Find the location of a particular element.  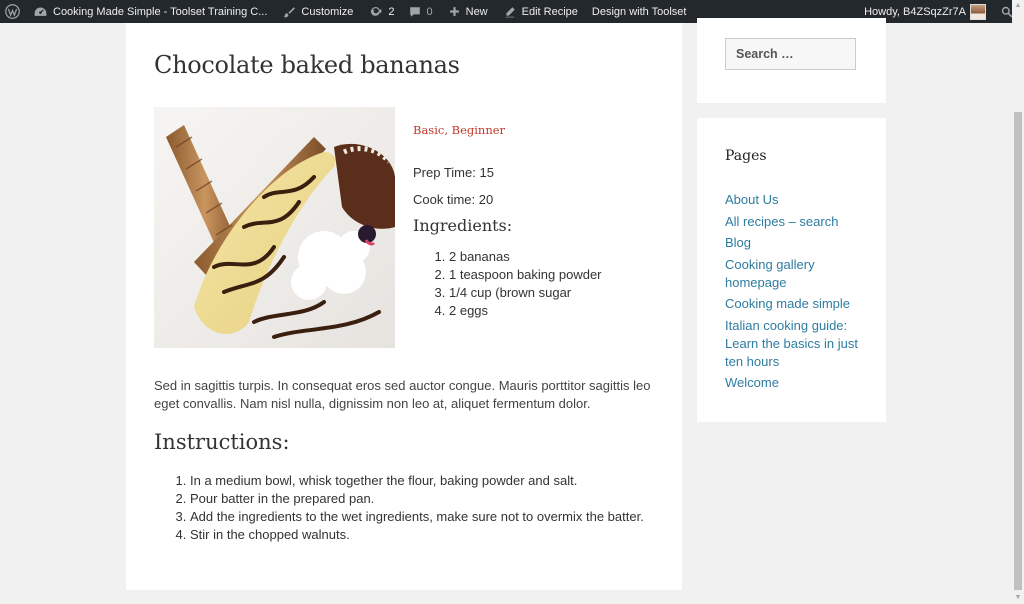

instructions-heading: Instructions: is located at coordinates (222, 442).